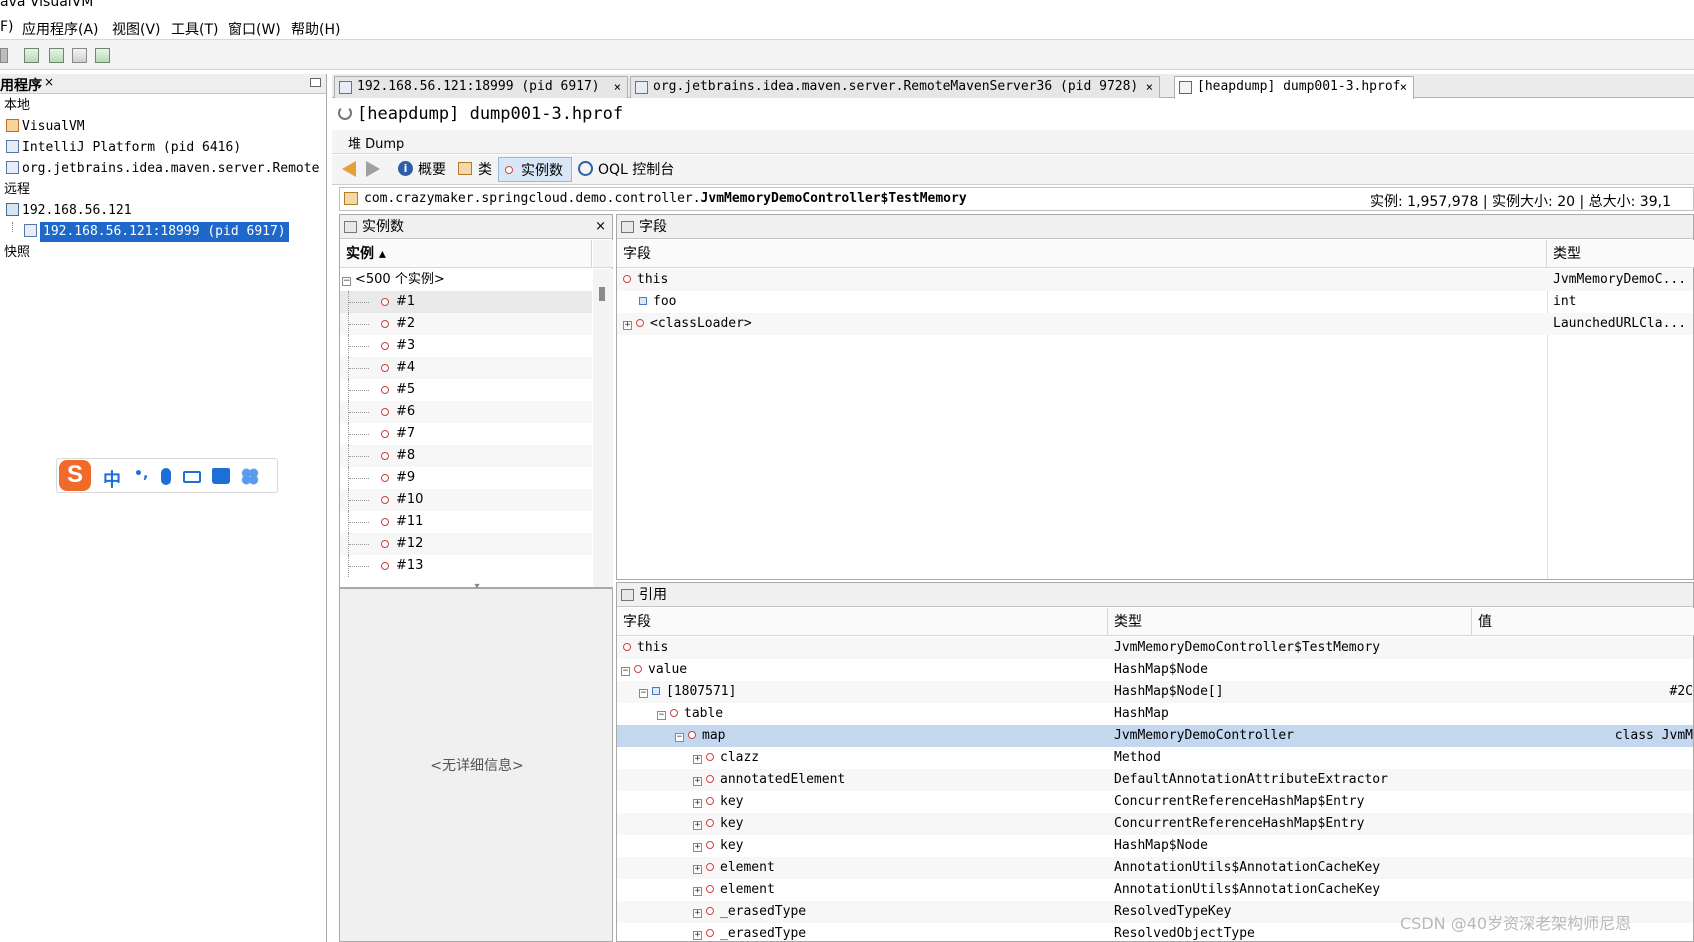 Image resolution: width=1694 pixels, height=942 pixels. What do you see at coordinates (141, 474) in the screenshot?
I see `ime-punctuation-mode: •,` at bounding box center [141, 474].